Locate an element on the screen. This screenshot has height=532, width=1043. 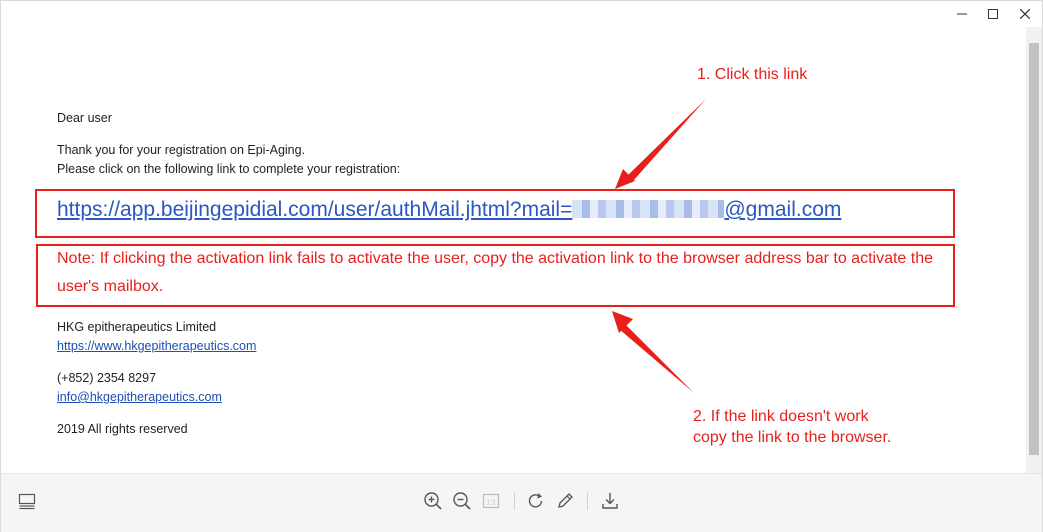
download-button is located at coordinates (610, 501).